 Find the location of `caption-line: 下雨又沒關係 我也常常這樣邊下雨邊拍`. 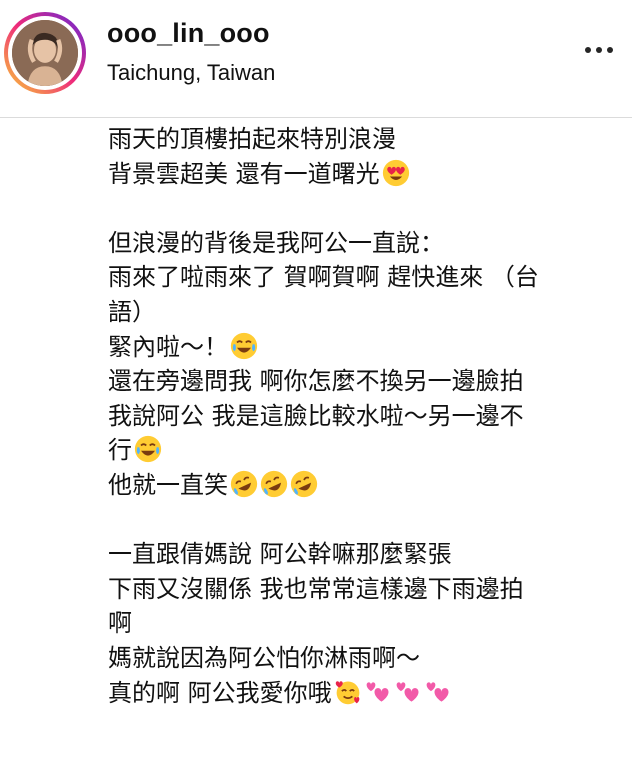

caption-line: 下雨又沒關係 我也常常這樣邊下雨邊拍 is located at coordinates (364, 589).